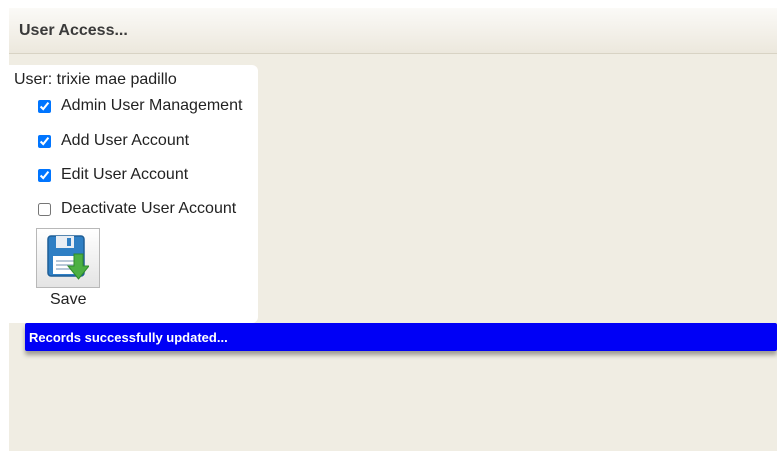  I want to click on save-button: Save, so click(68, 270).